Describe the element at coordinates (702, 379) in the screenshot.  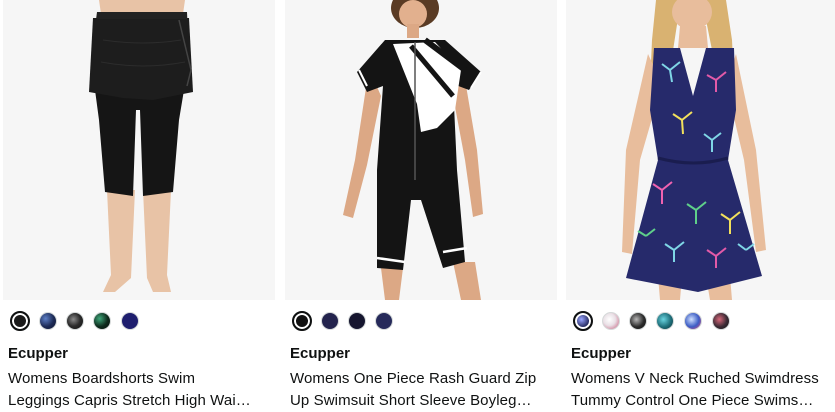
I see `product-title-line-1: Womens V Neck Ruched Swimdress` at that location.